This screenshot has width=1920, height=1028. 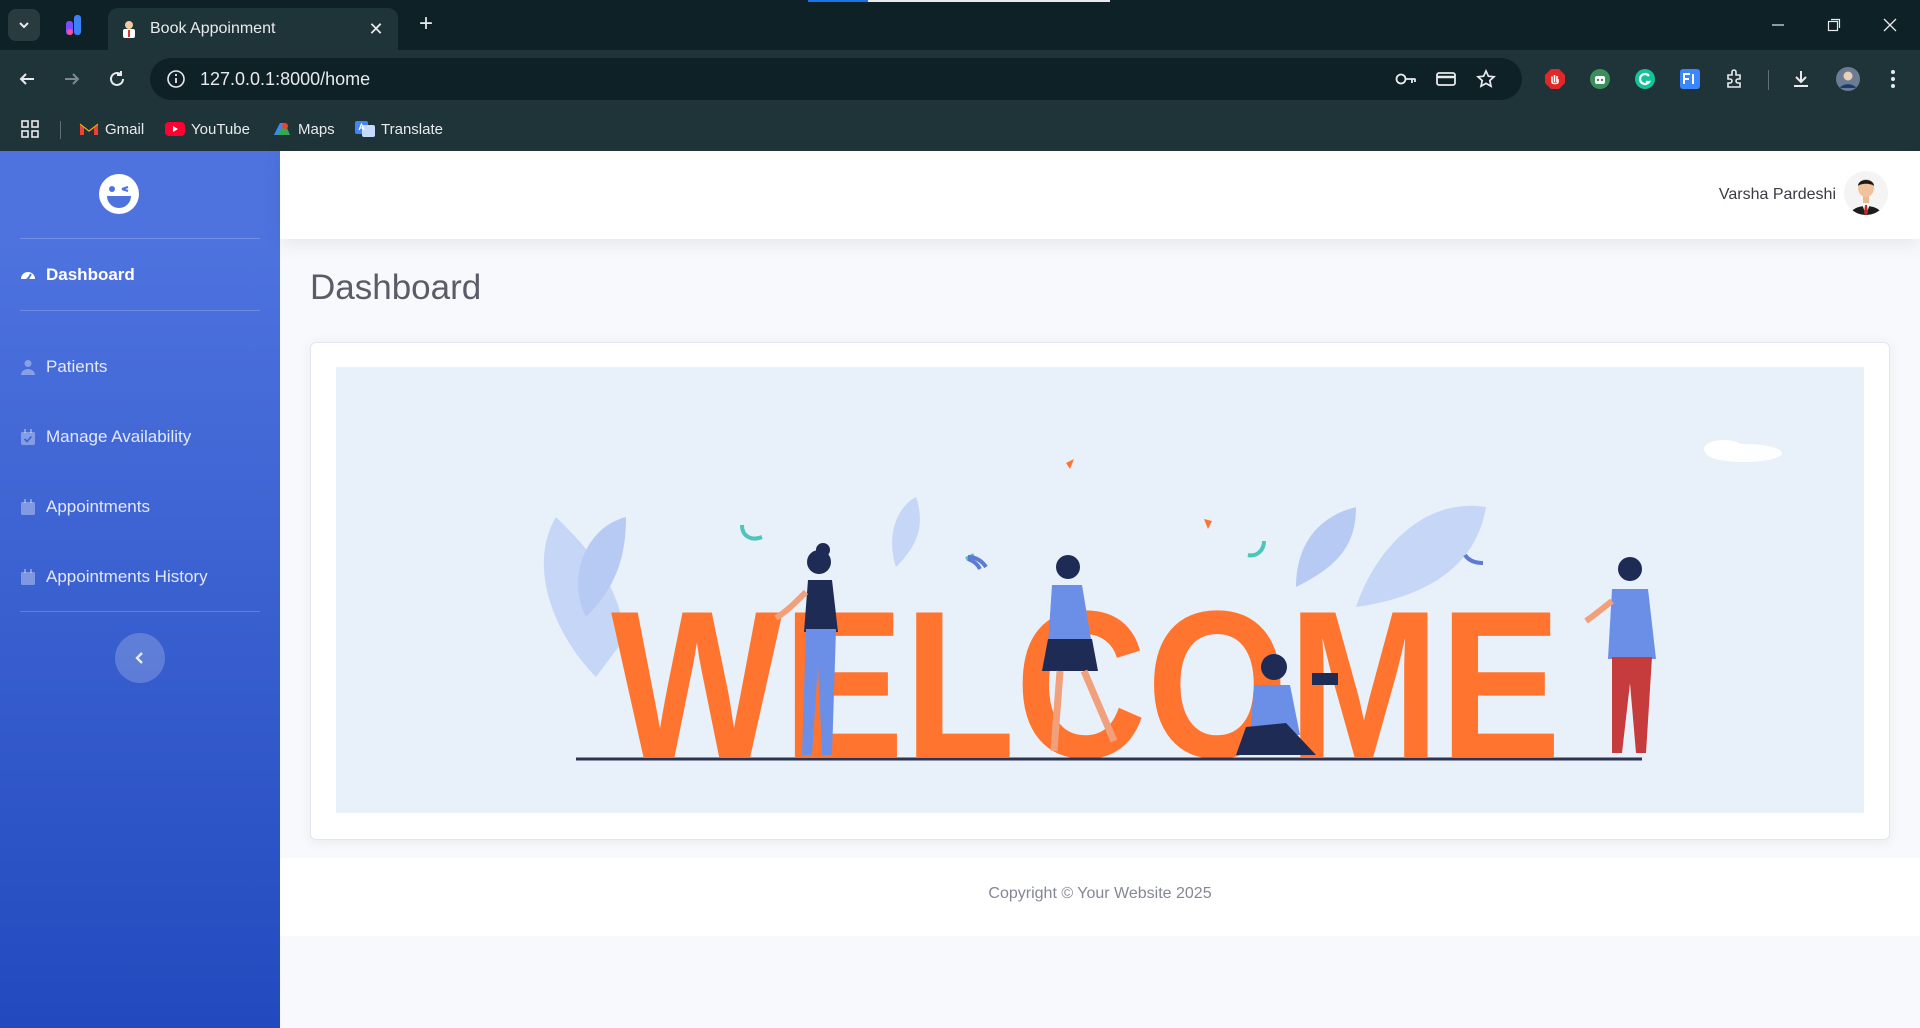 I want to click on close-window-button, so click(x=1890, y=25).